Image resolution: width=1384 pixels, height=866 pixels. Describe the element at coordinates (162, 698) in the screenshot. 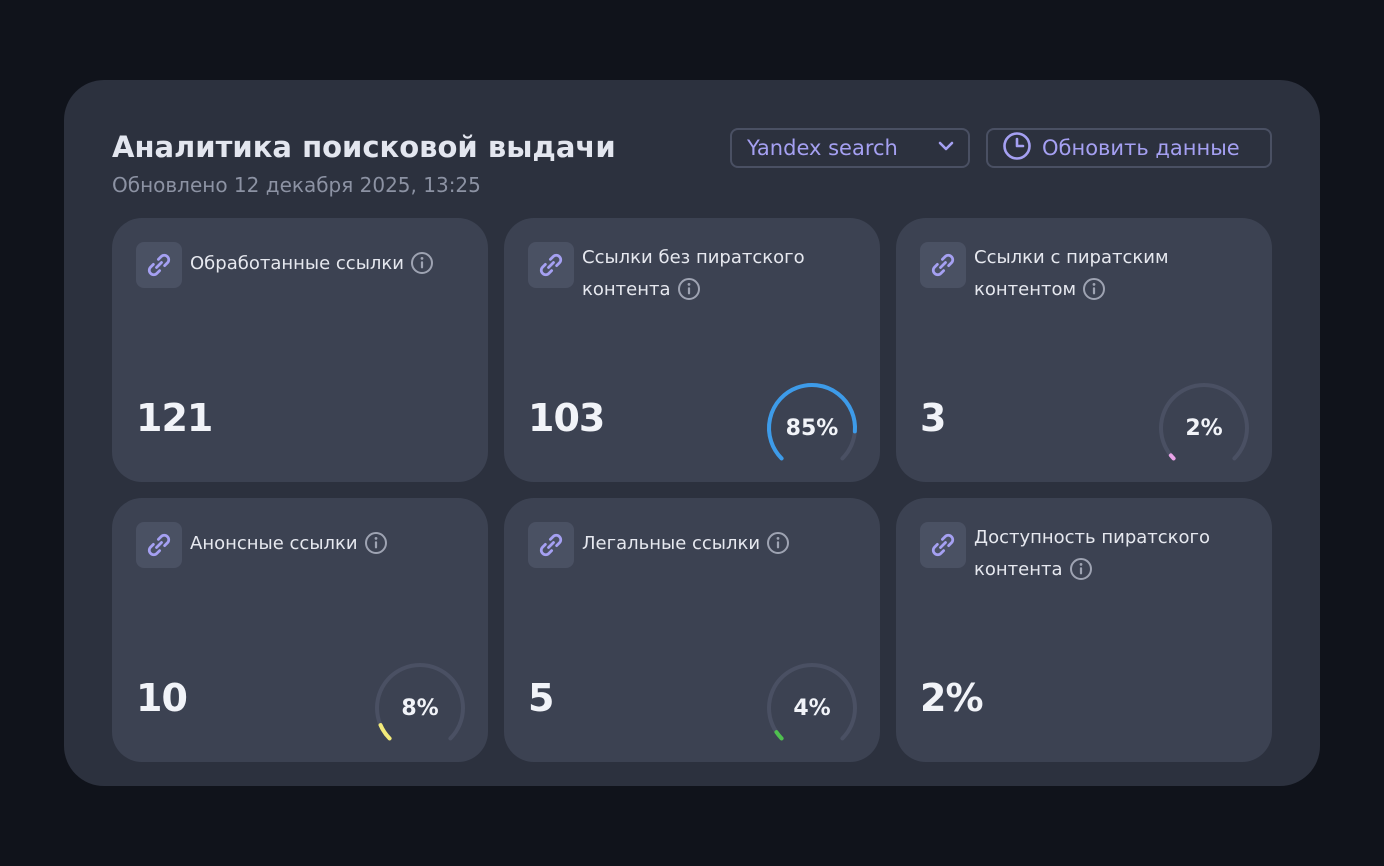

I see `metric-value: 10` at that location.